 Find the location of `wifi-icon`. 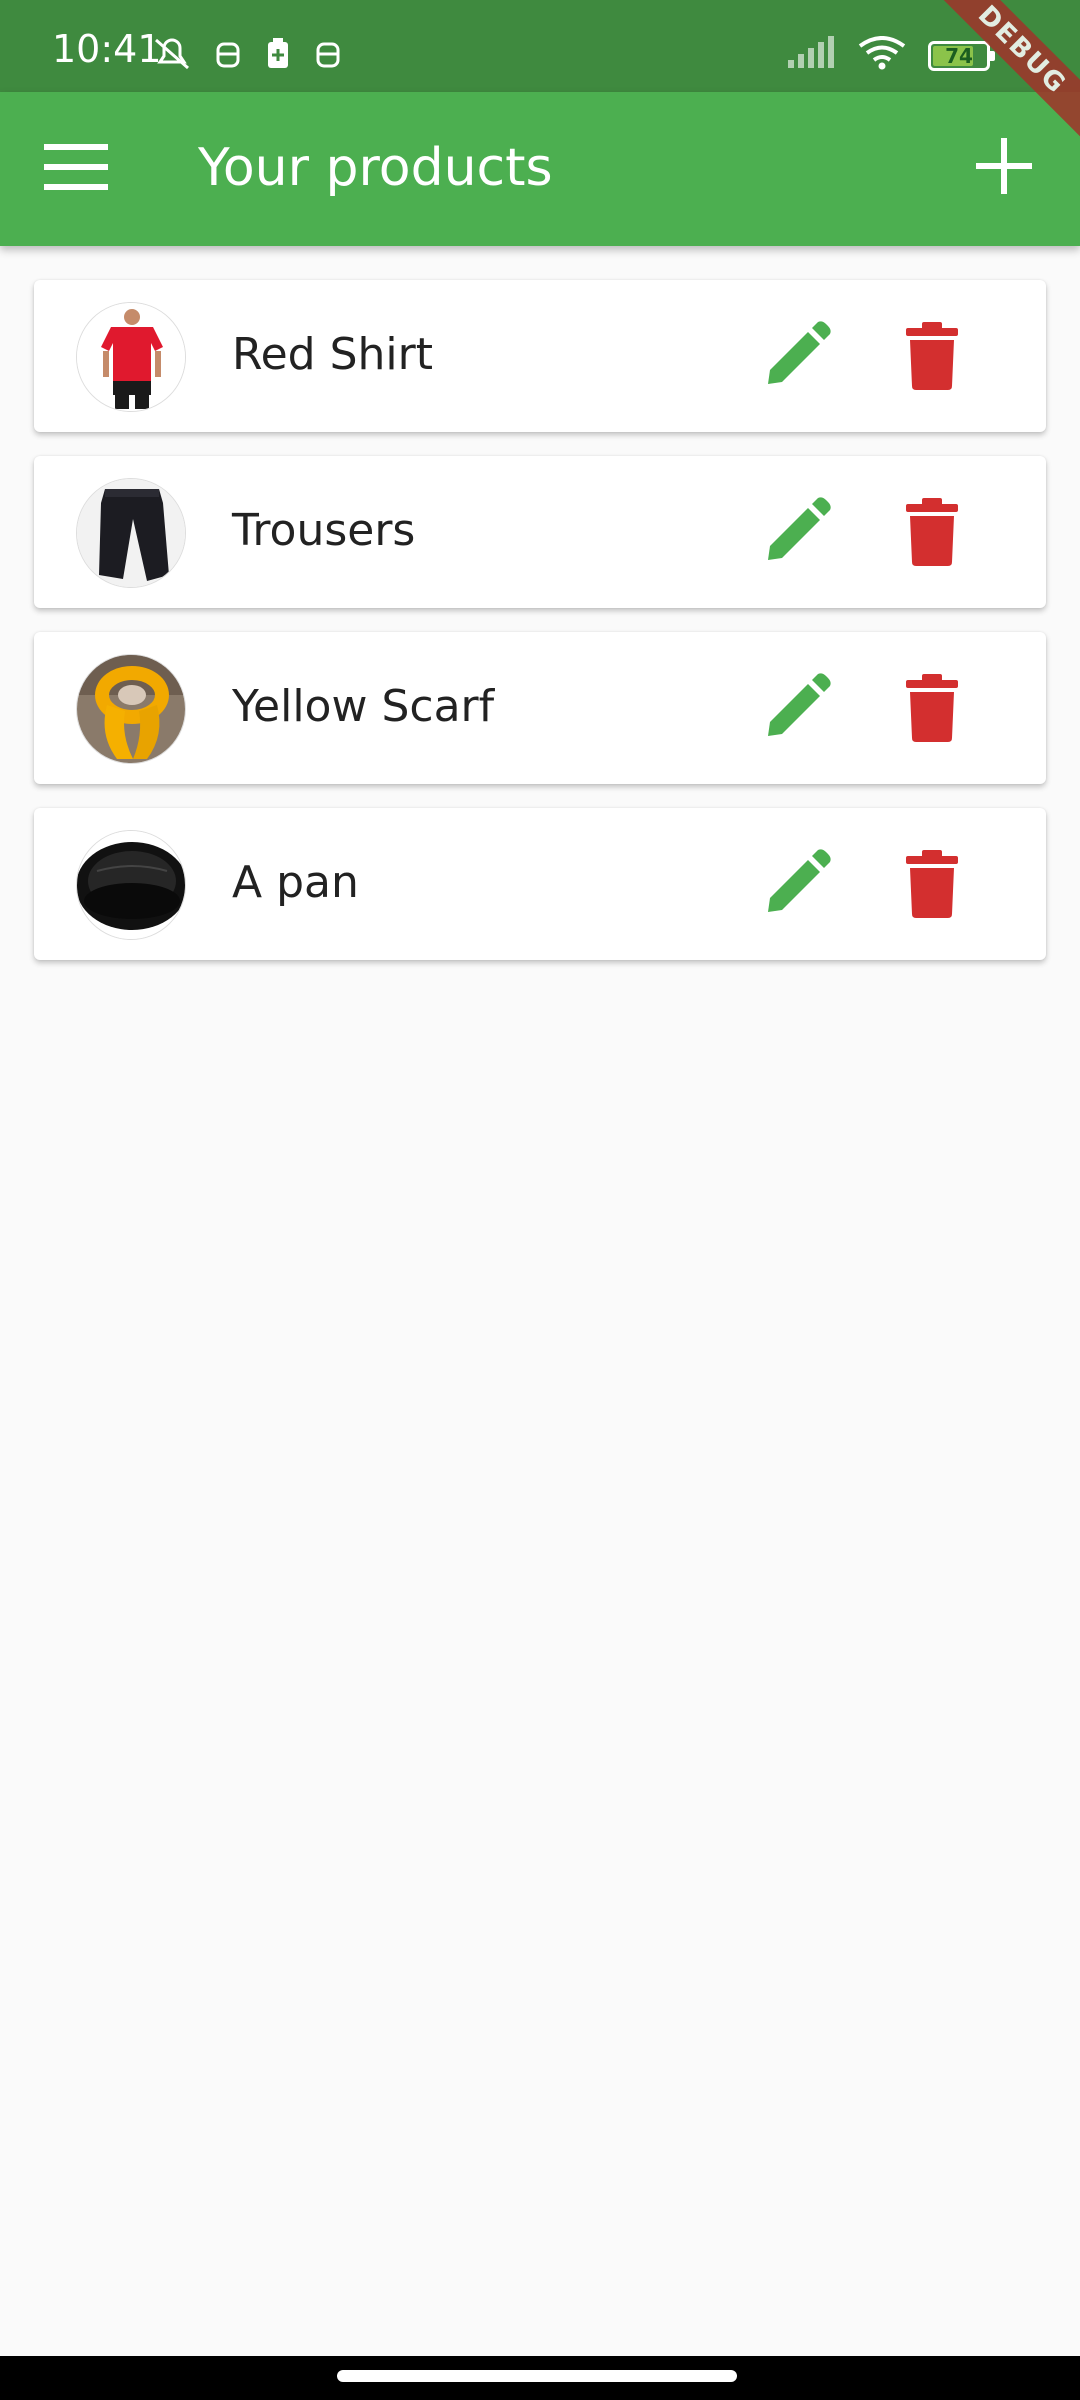

wifi-icon is located at coordinates (882, 55).